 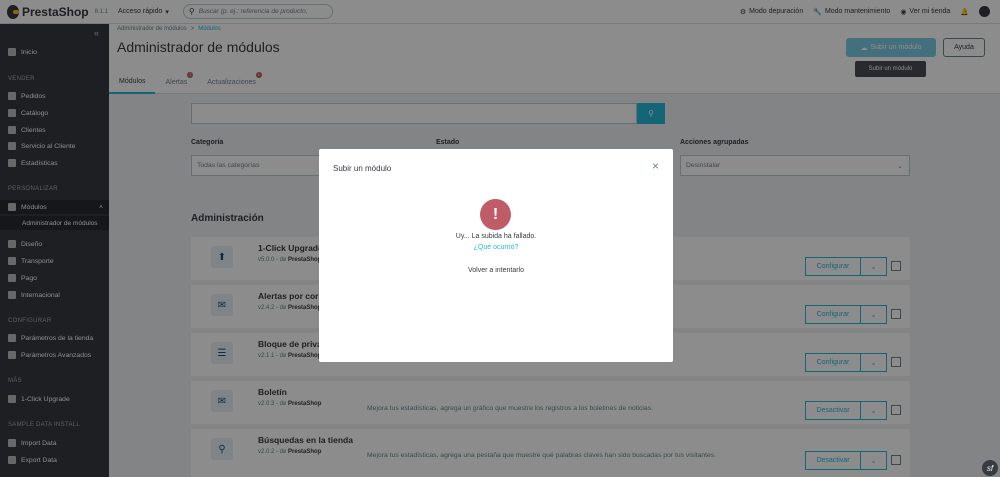 I want to click on modal-title: Subir un módulo, so click(x=362, y=168).